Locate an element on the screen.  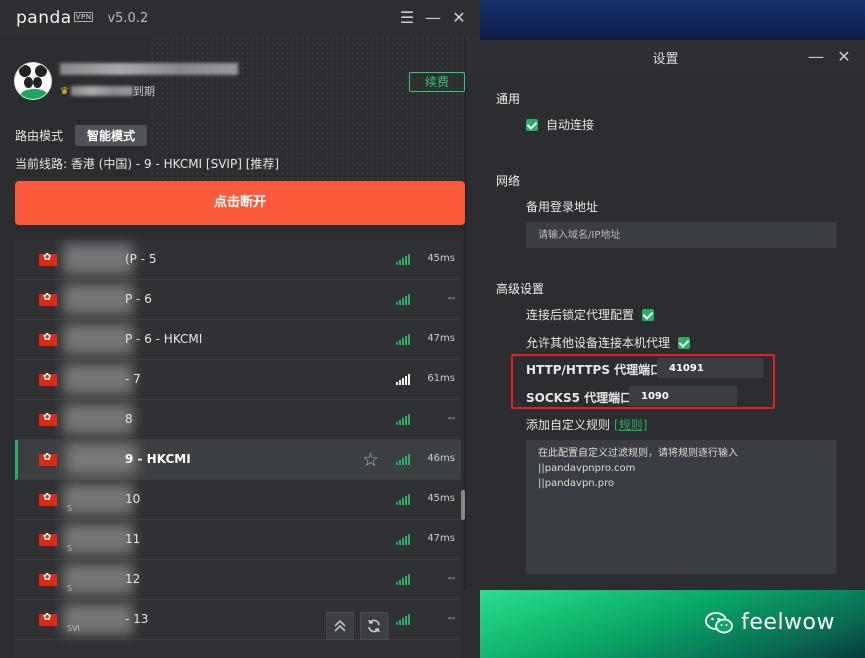
refresh-icon is located at coordinates (374, 626).